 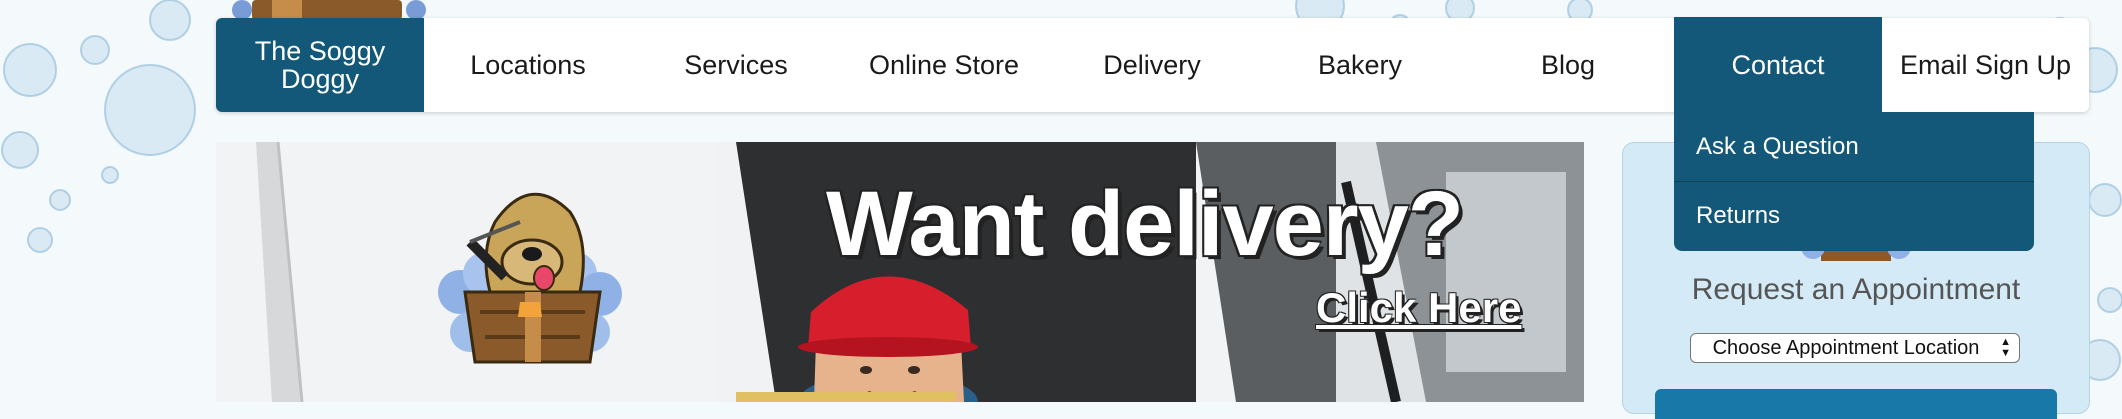 I want to click on nav-item-services: Services, so click(x=736, y=65).